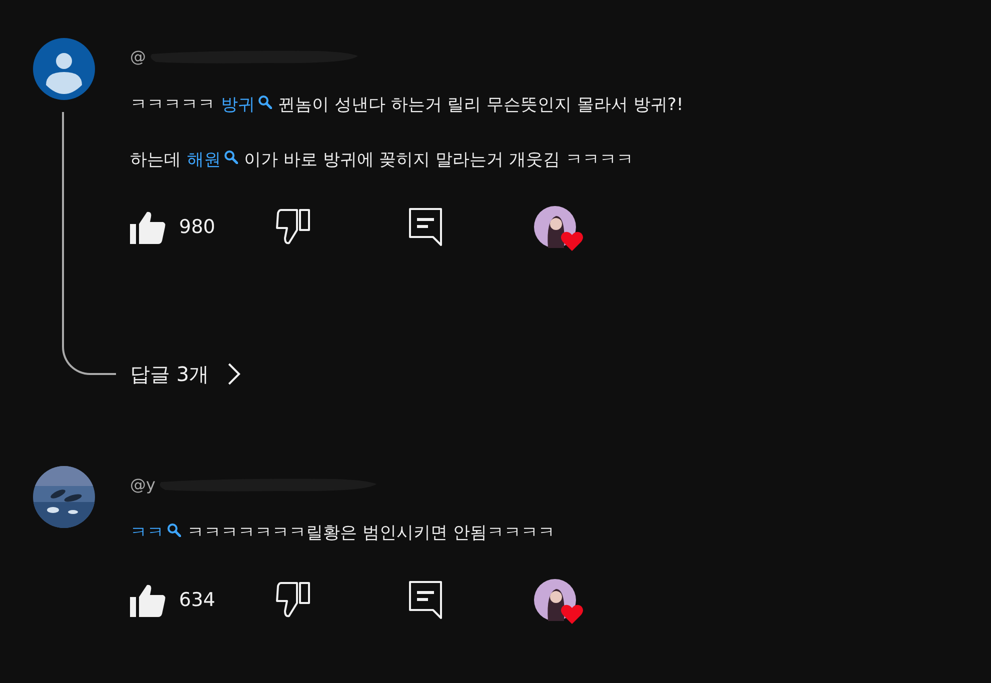 The height and width of the screenshot is (683, 991). What do you see at coordinates (172, 105) in the screenshot?
I see `comment-text: ㅋㅋㅋㅋㅋ` at bounding box center [172, 105].